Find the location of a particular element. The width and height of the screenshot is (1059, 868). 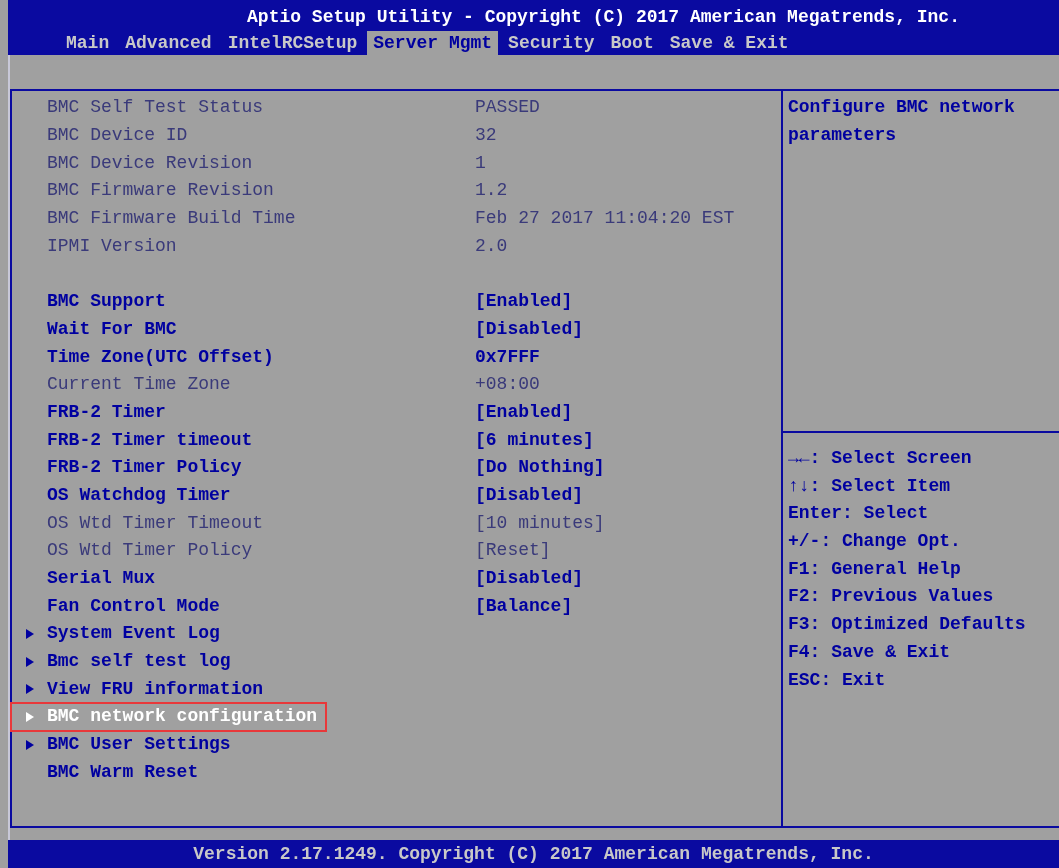

menu-item: BMC Support is located at coordinates (162, 301).